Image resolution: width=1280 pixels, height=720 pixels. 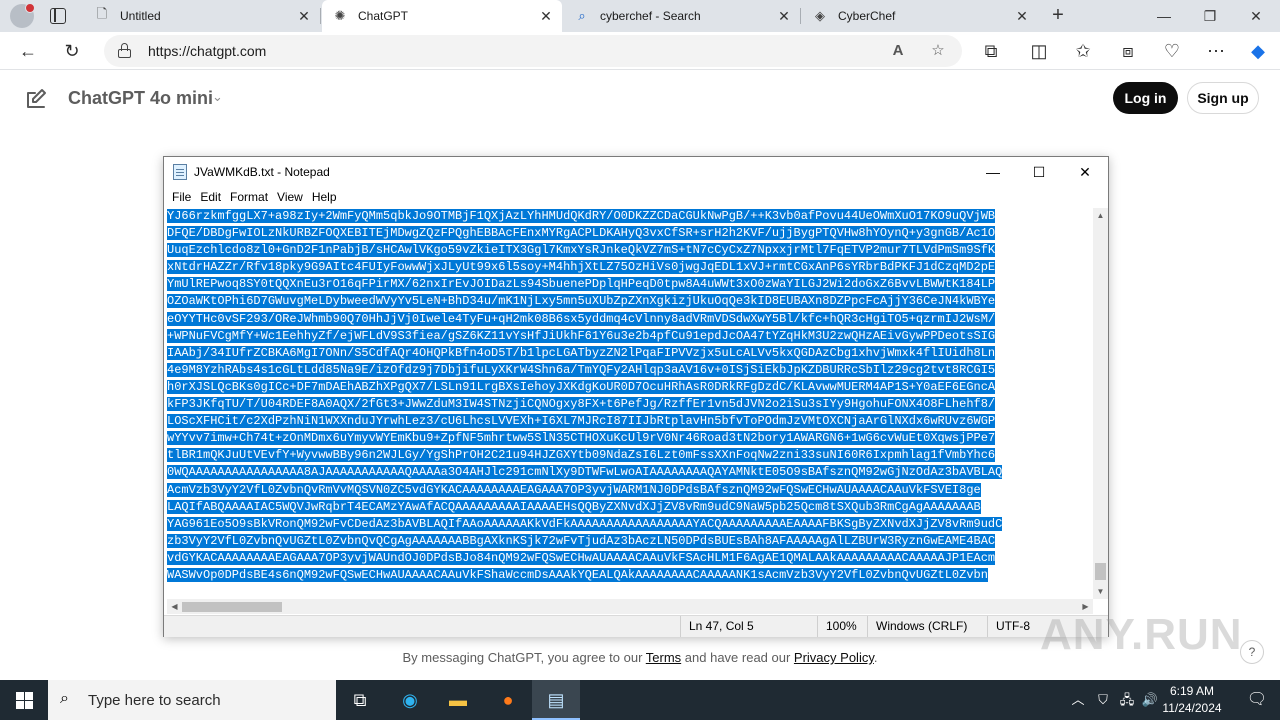 I want to click on new-tab-button: +, so click(x=1058, y=16).